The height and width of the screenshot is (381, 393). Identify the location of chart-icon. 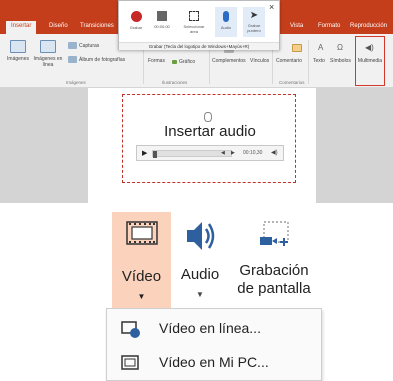
(174, 62).